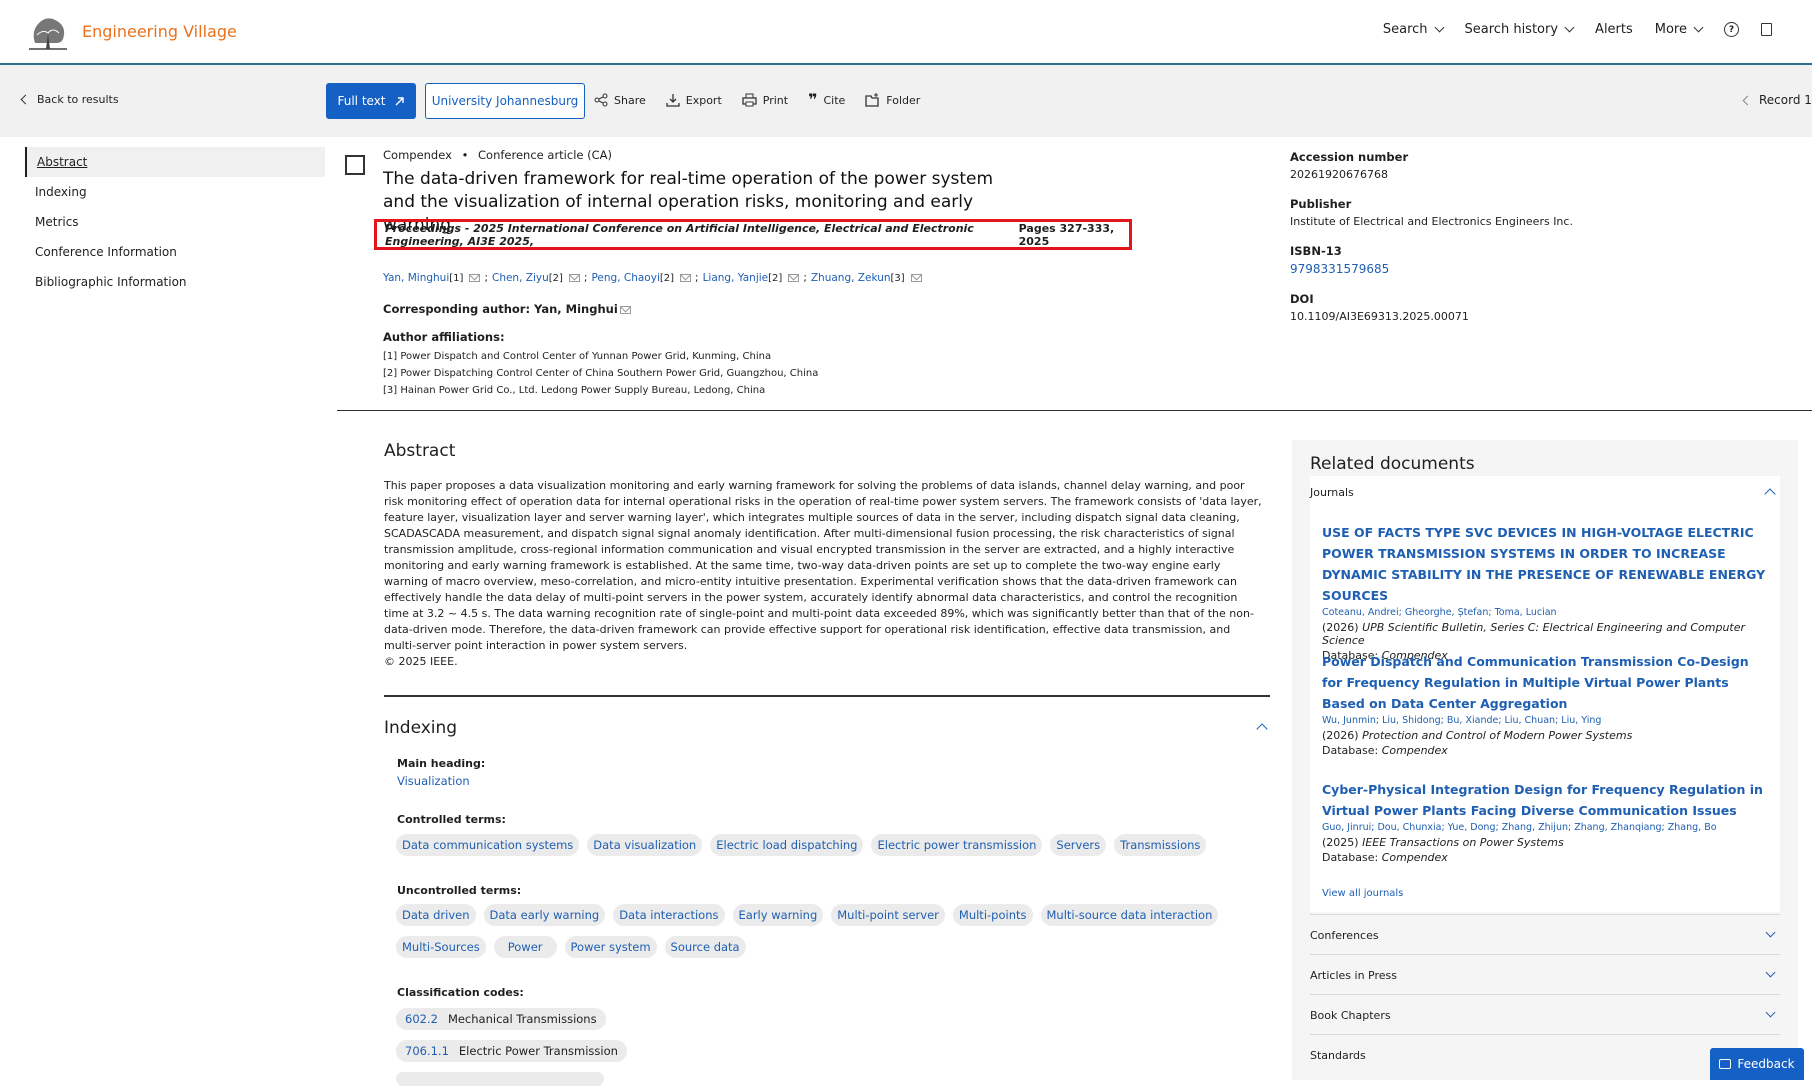  Describe the element at coordinates (1547, 750) in the screenshot. I see `related-doc-database: Database: Compendex` at that location.